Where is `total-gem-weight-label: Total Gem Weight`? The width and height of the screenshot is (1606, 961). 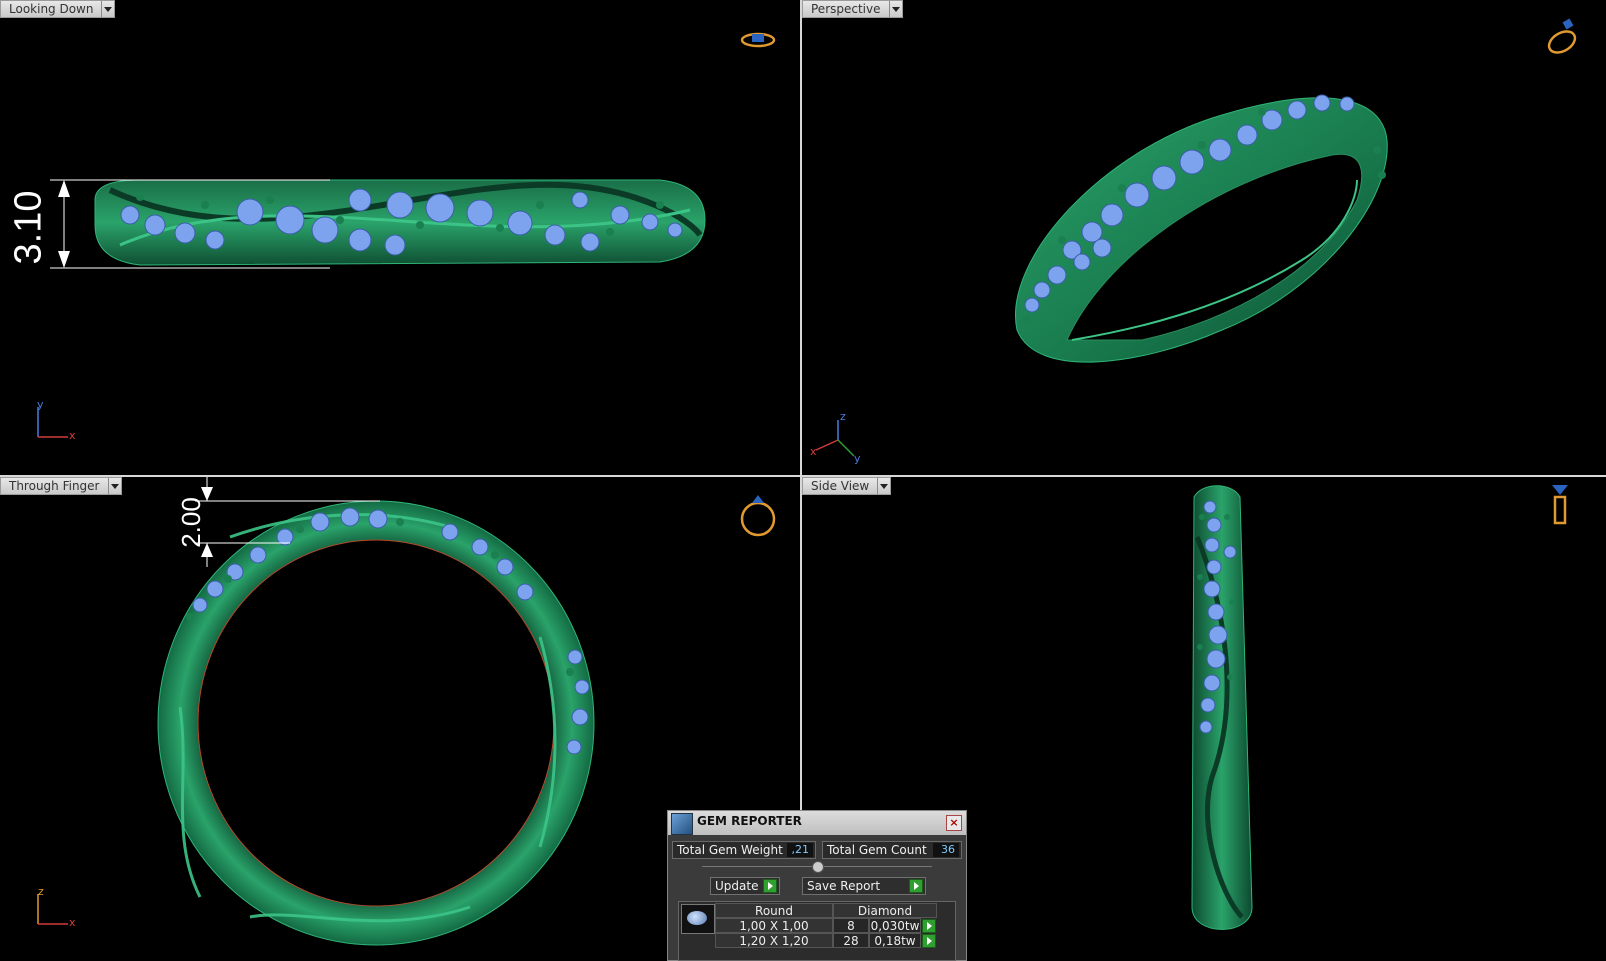
total-gem-weight-label: Total Gem Weight is located at coordinates (730, 850).